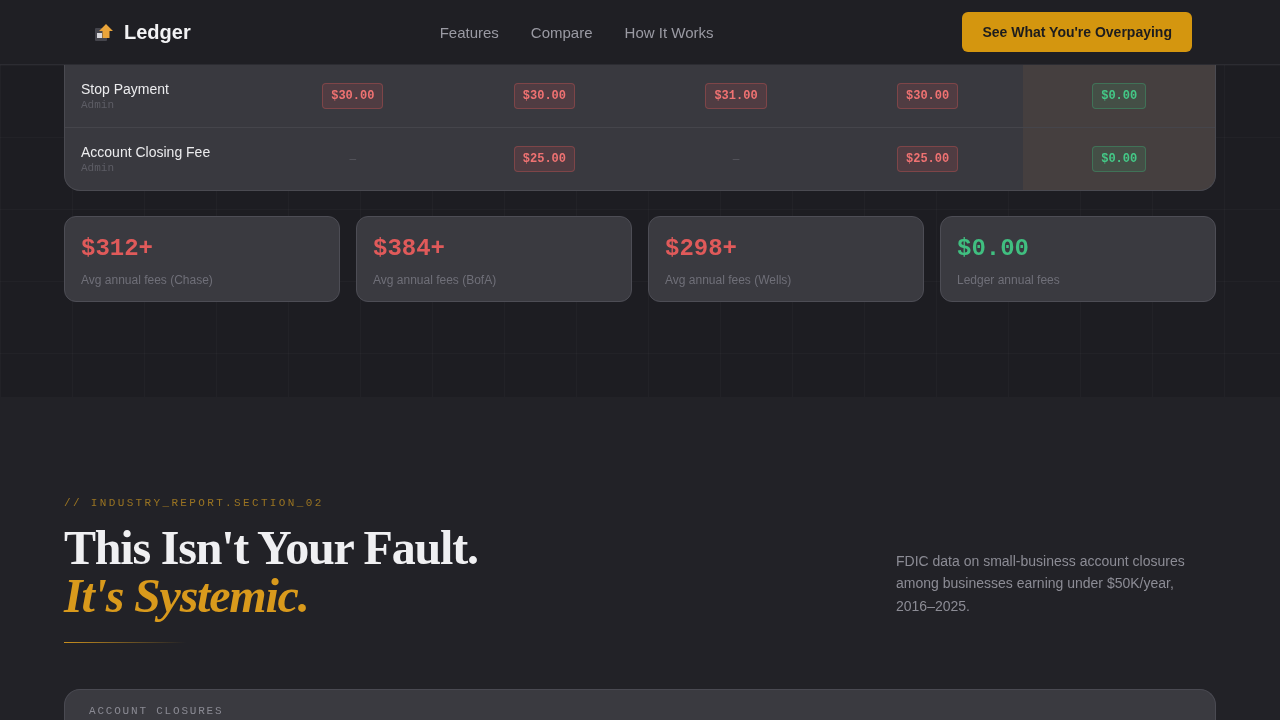 The image size is (1280, 720). I want to click on stat-value: $0.00, so click(993, 249).